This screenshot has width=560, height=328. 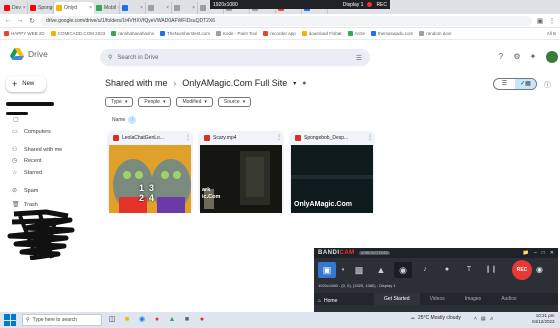 I want to click on new-button: + New, so click(x=26, y=84).